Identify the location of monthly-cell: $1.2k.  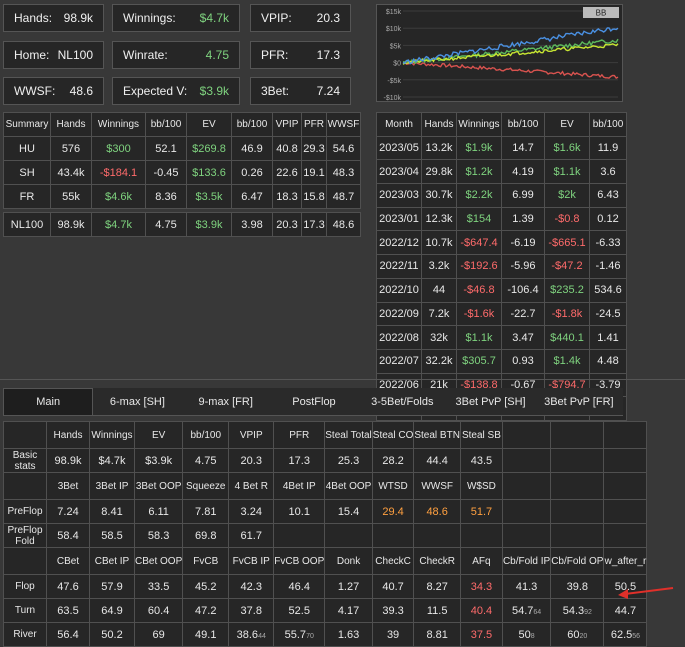
(479, 172).